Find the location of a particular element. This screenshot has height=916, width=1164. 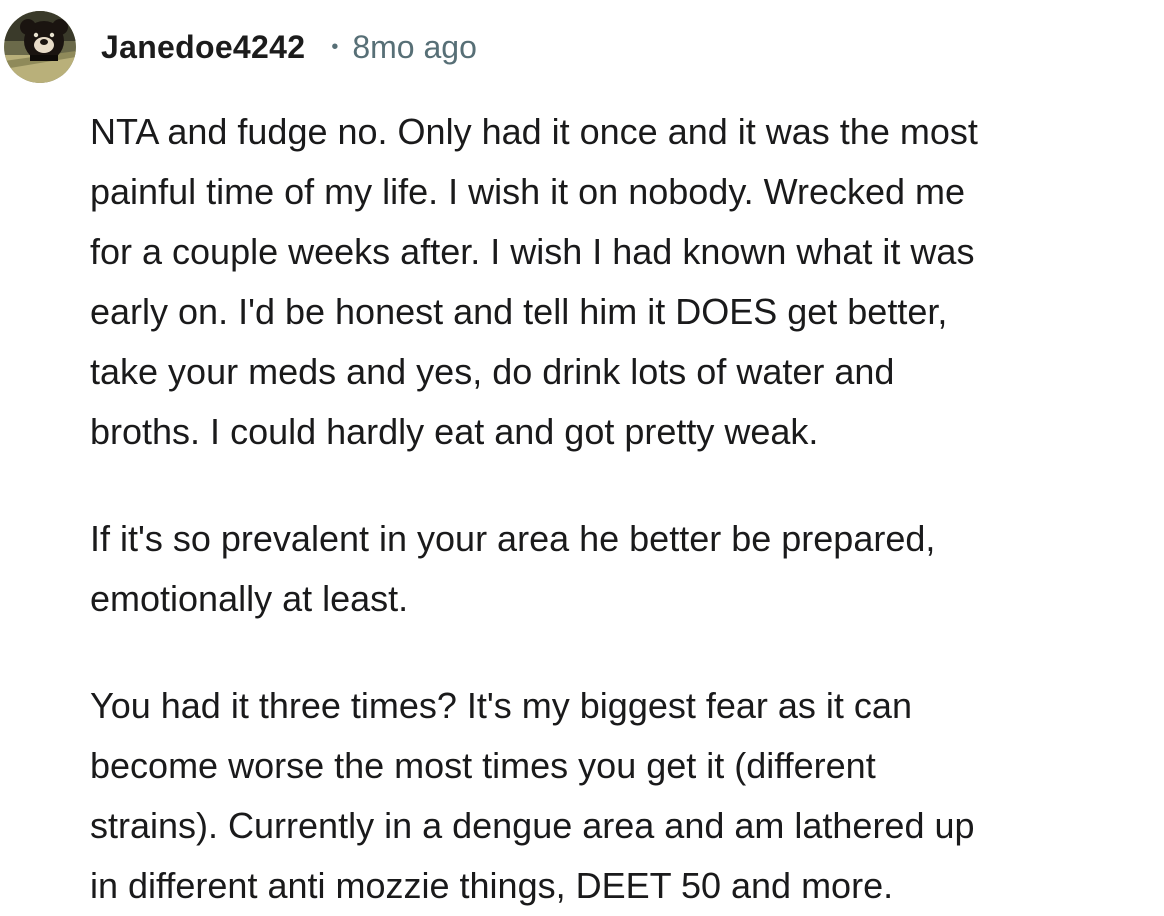

comment-timestamp: 8mo ago is located at coordinates (414, 46).